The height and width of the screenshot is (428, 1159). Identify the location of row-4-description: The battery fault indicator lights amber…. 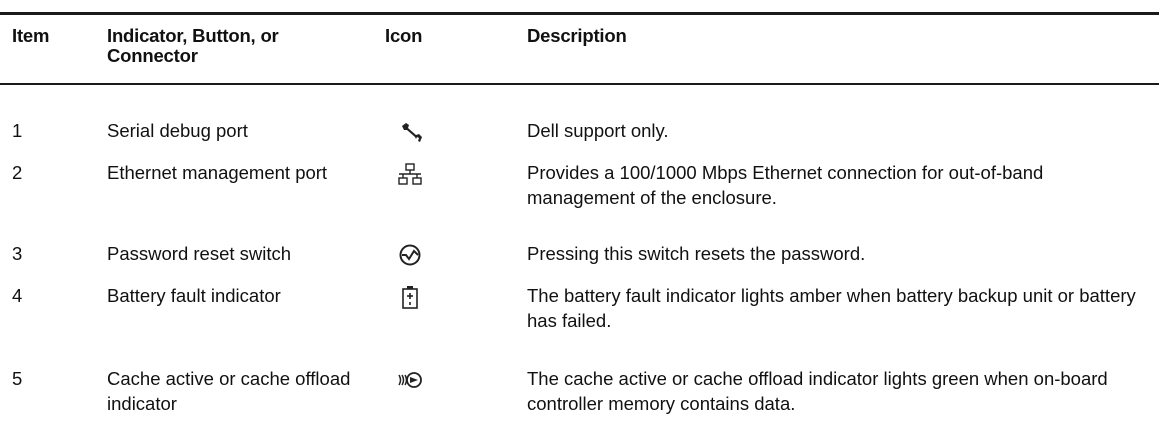
(831, 308).